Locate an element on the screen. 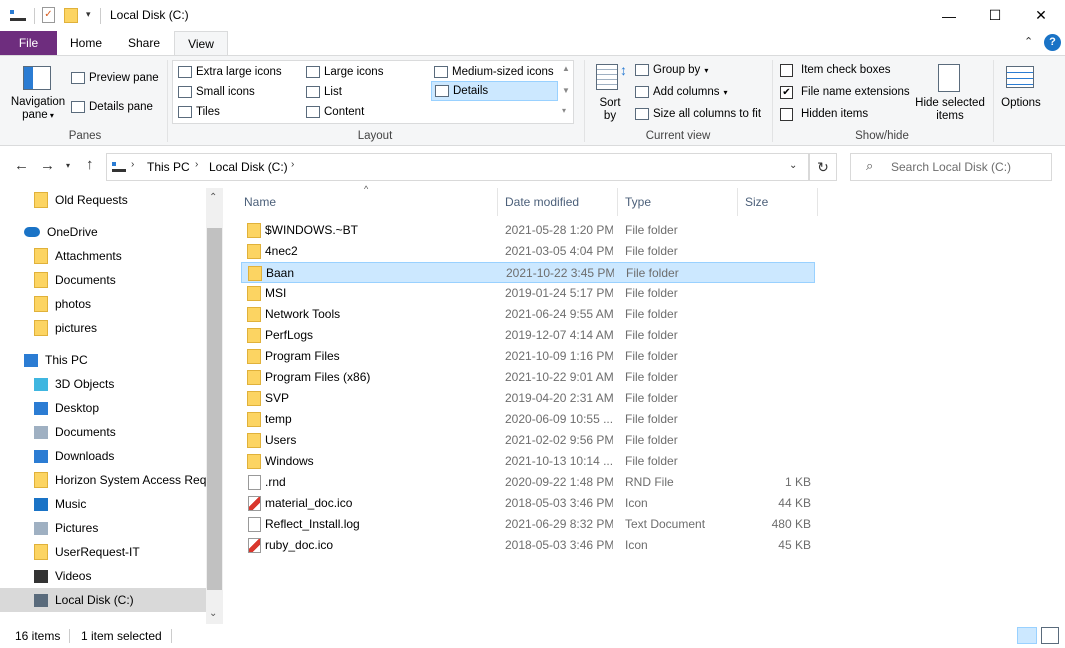 This screenshot has height=648, width=1065. search-icon: ⌕ is located at coordinates (870, 165).